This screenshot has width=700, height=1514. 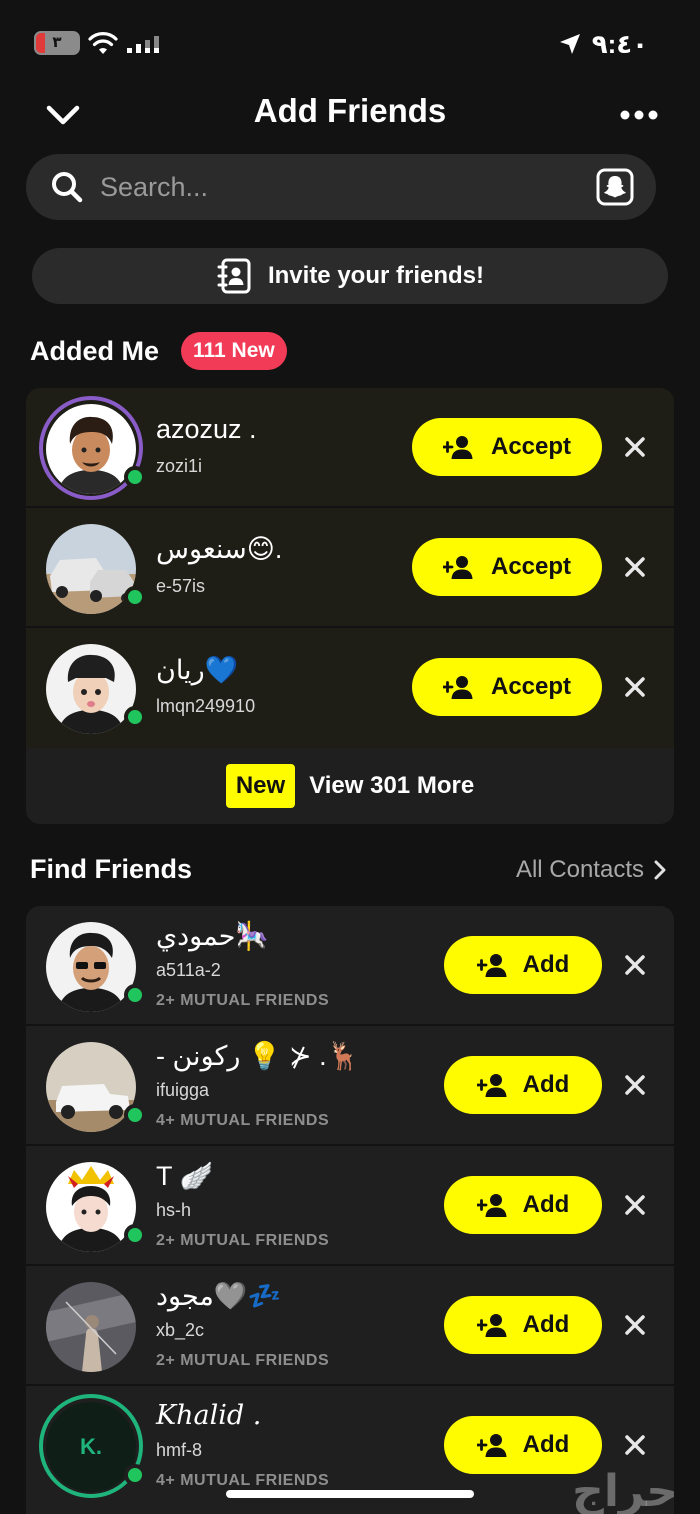 What do you see at coordinates (188, 970) in the screenshot?
I see `friend-username: a511a-2` at bounding box center [188, 970].